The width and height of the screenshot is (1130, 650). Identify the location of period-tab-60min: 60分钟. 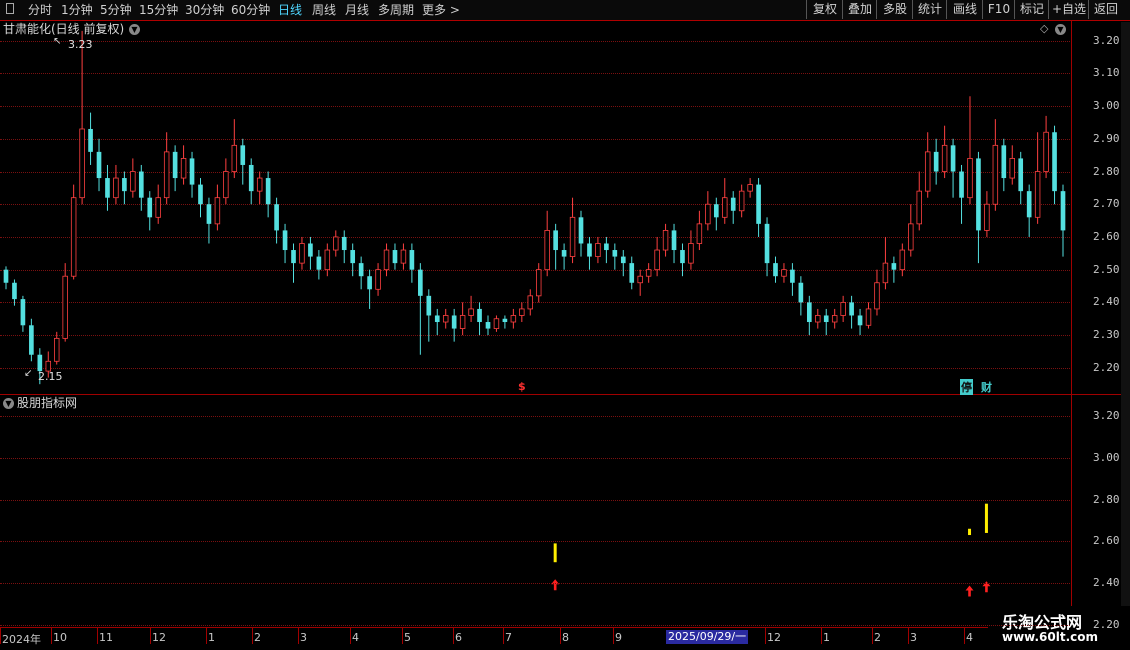
(250, 10).